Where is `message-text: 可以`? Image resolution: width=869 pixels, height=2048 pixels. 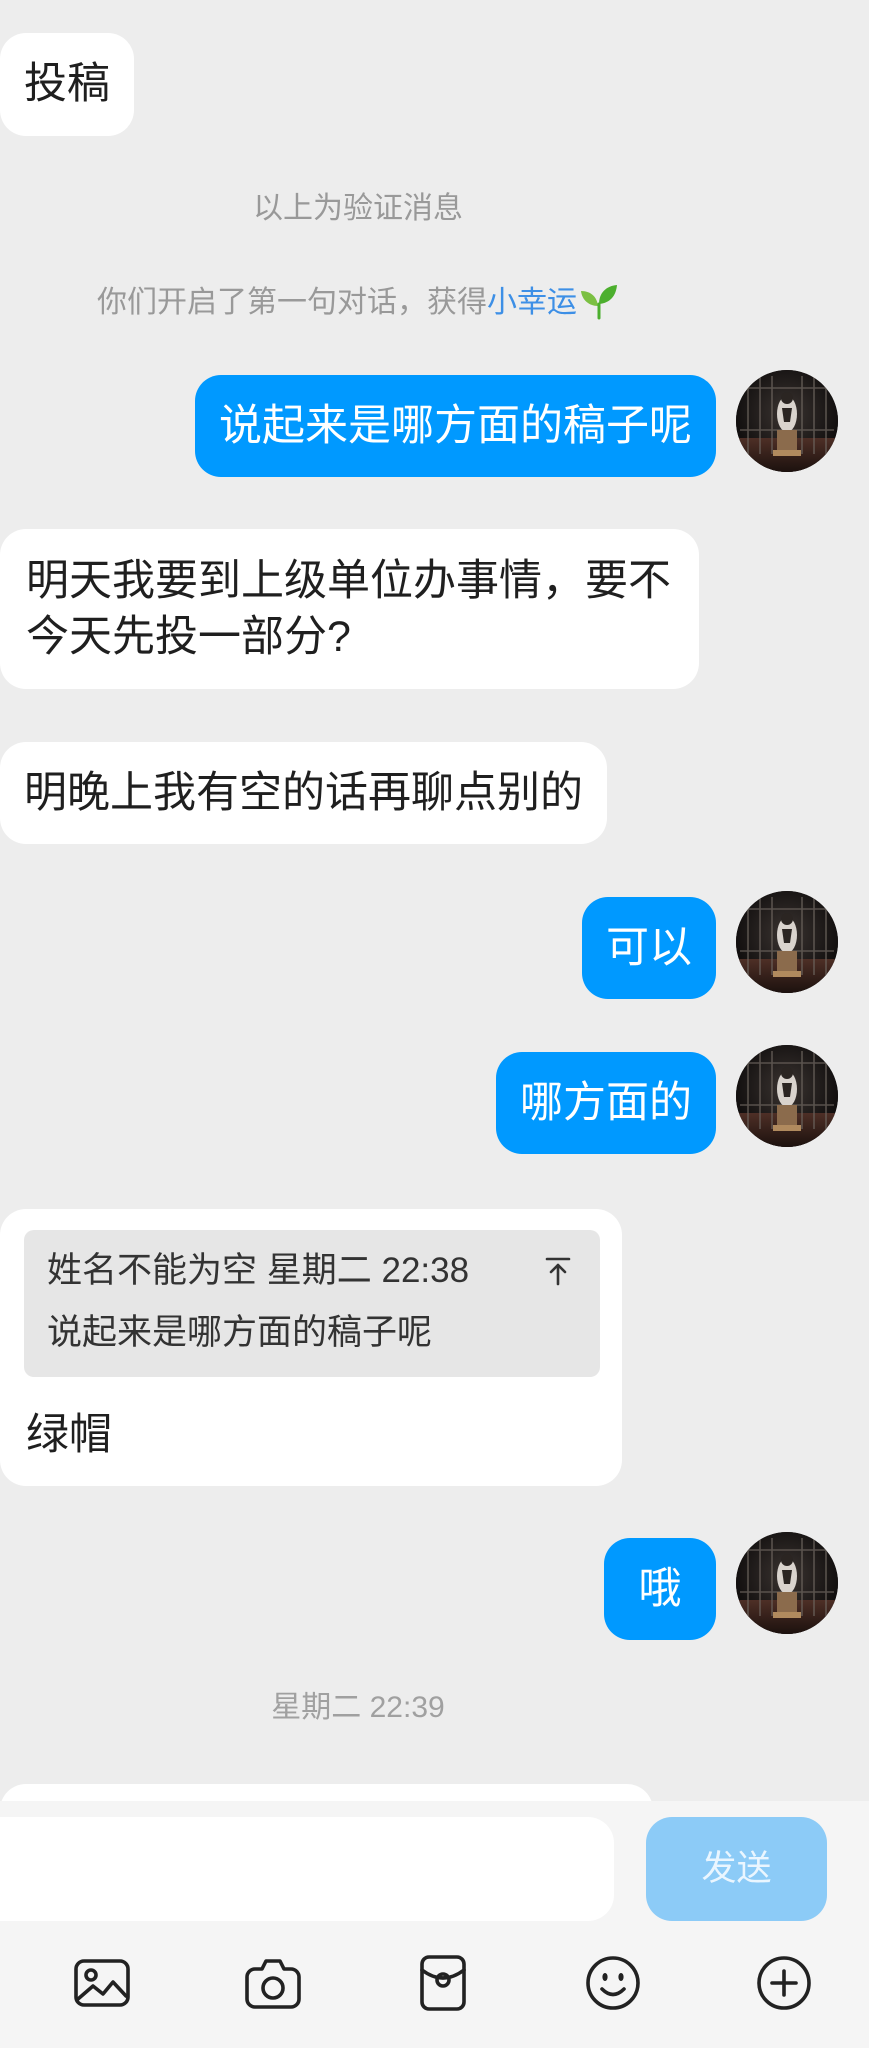
message-text: 可以 is located at coordinates (649, 948).